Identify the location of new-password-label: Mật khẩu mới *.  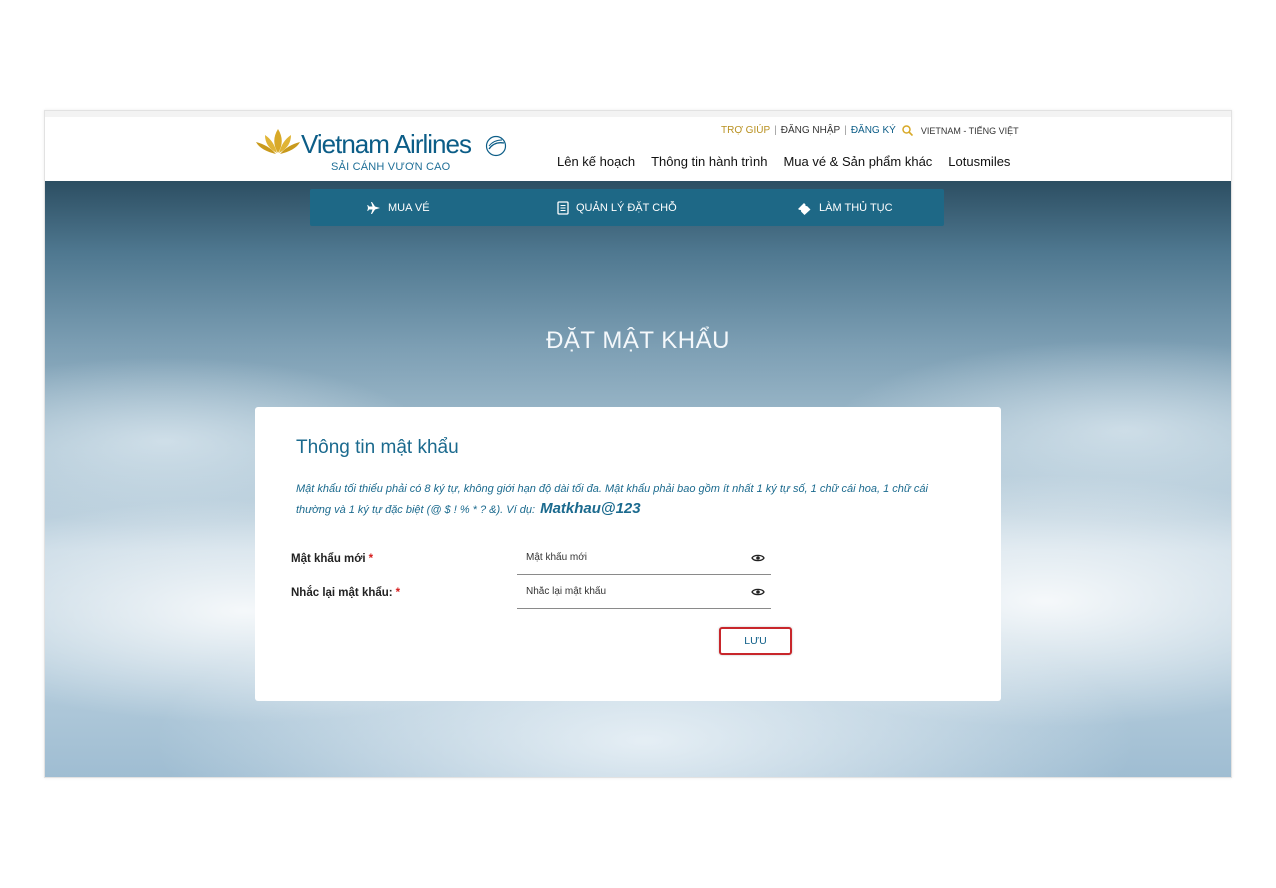
(332, 559).